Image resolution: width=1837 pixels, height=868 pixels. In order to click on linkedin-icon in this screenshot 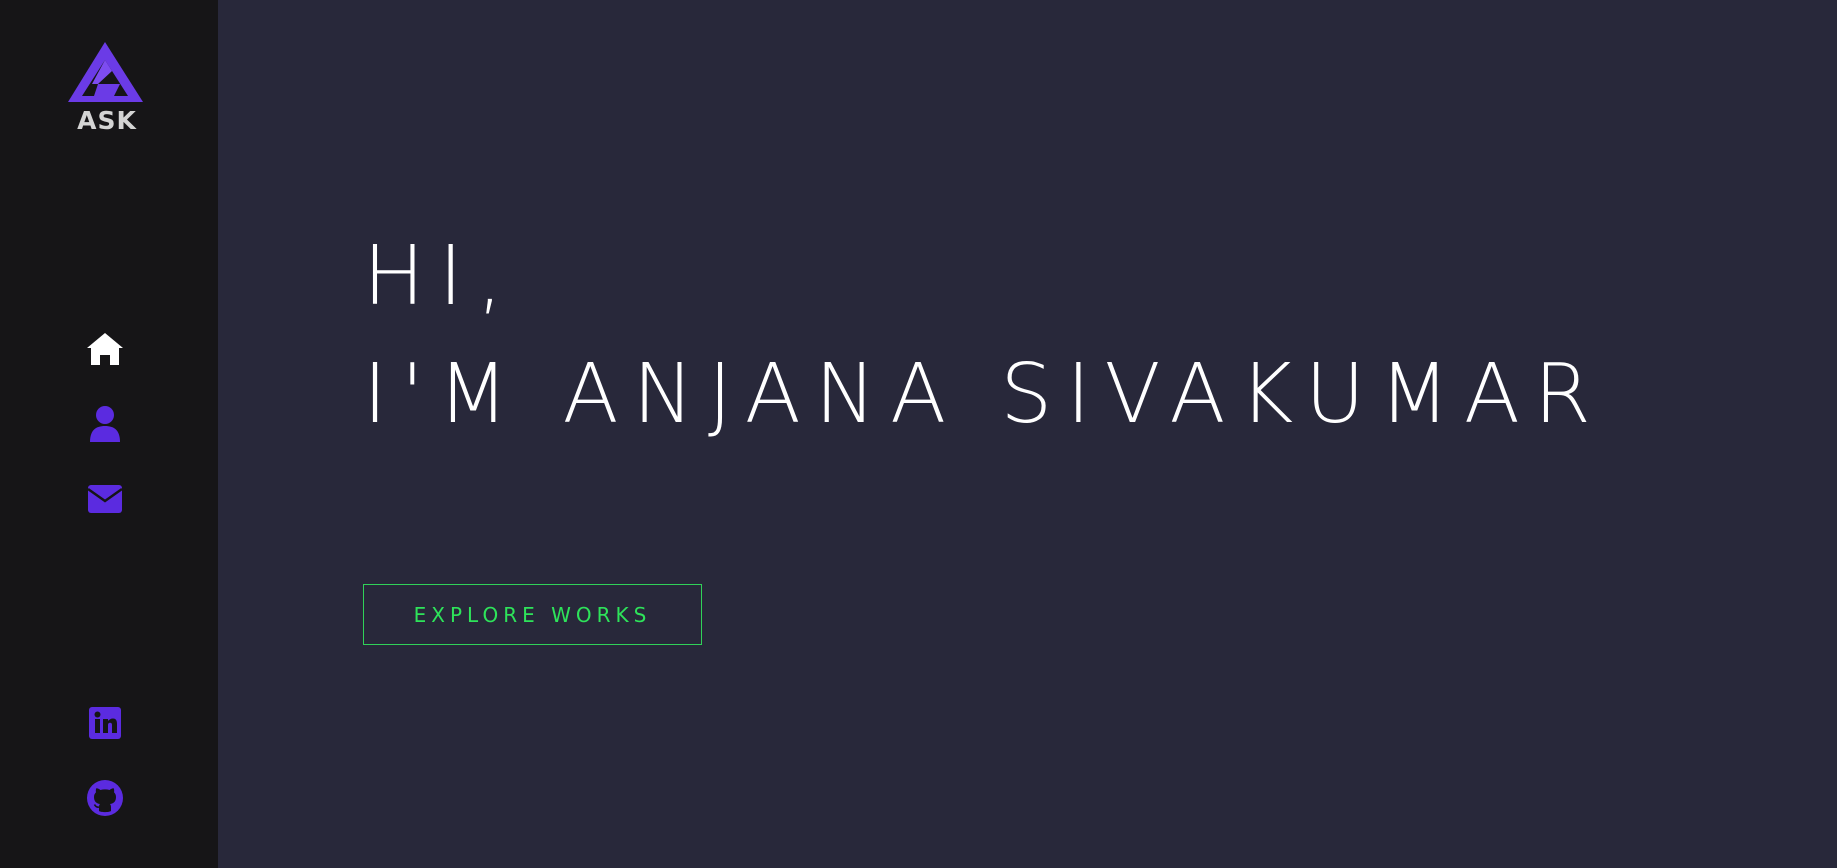, I will do `click(105, 723)`.